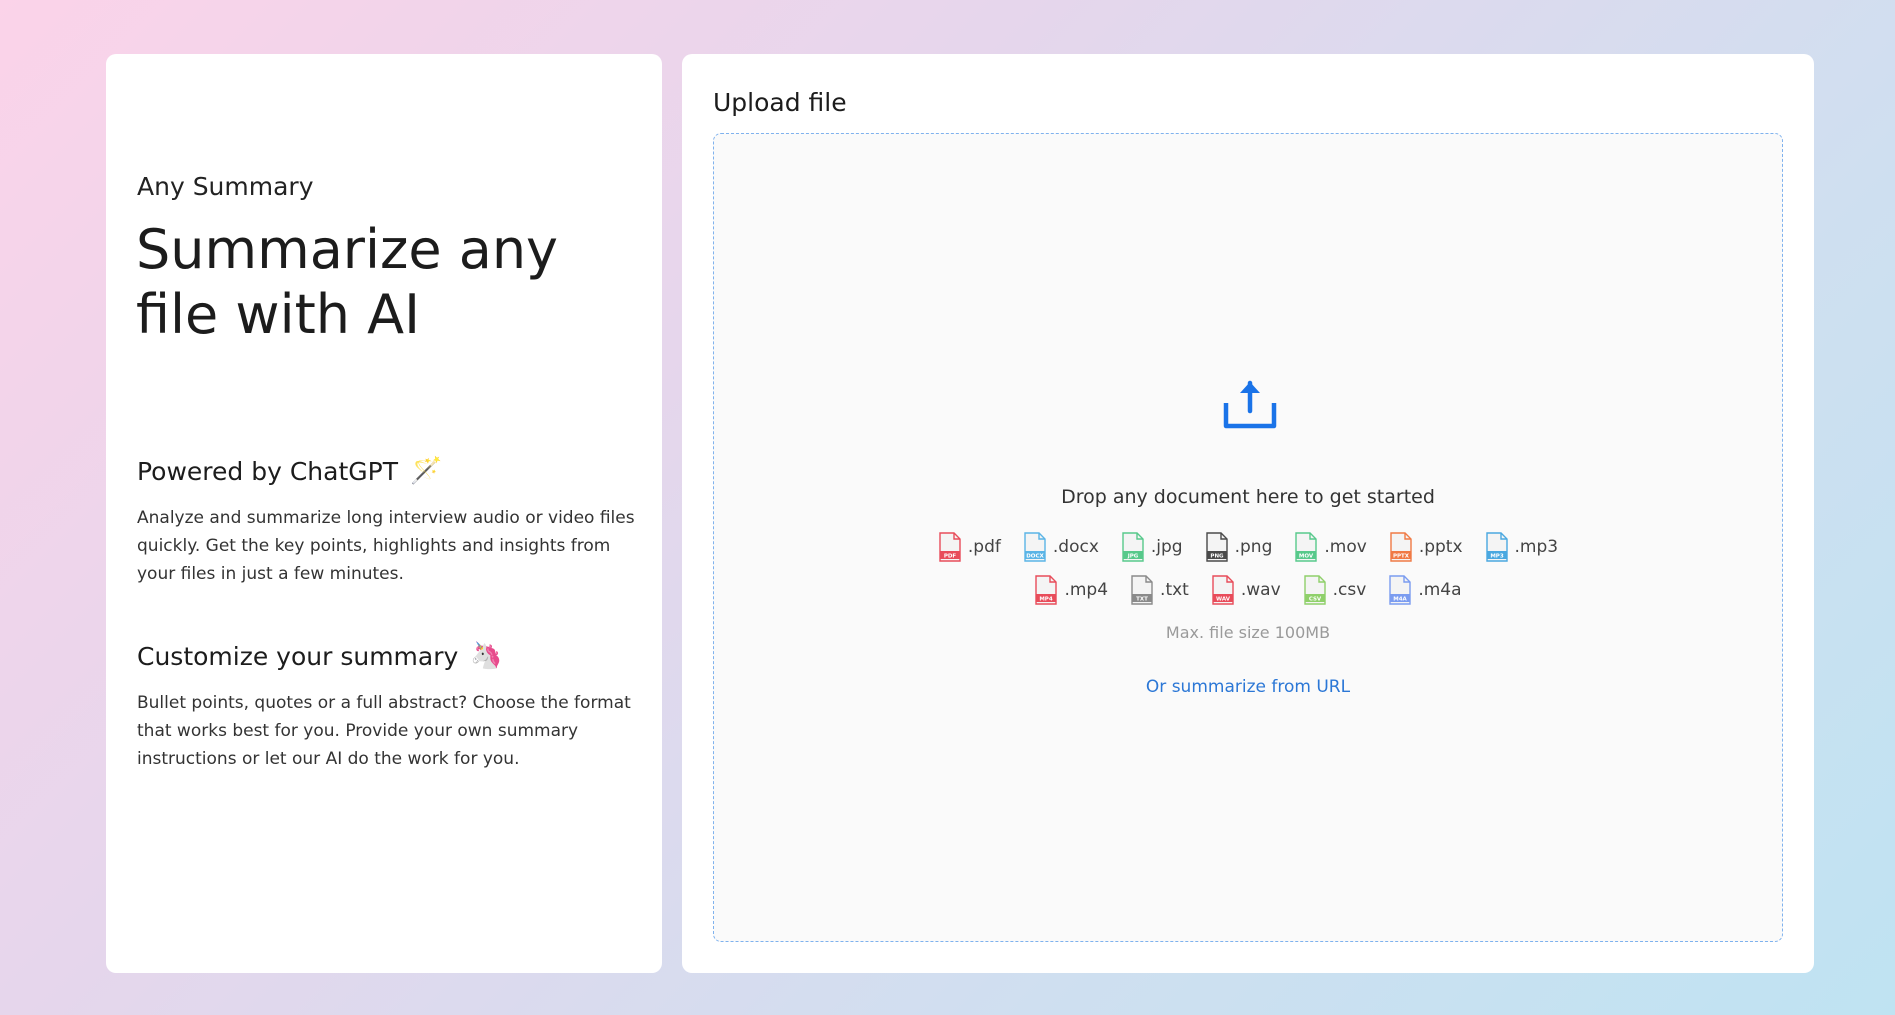 The height and width of the screenshot is (1015, 1895). I want to click on file-type-item: PNG .png, so click(1239, 547).